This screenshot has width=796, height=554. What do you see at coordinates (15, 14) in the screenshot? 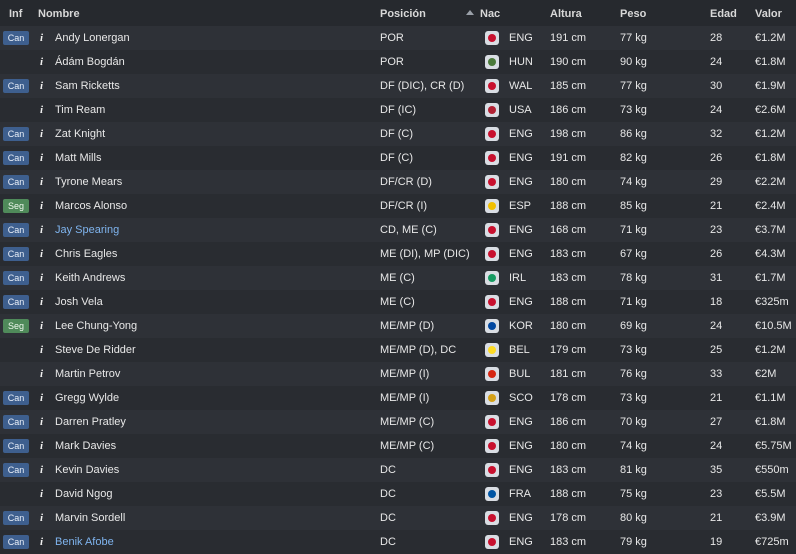
I see `col-header-inf: Inf` at bounding box center [15, 14].